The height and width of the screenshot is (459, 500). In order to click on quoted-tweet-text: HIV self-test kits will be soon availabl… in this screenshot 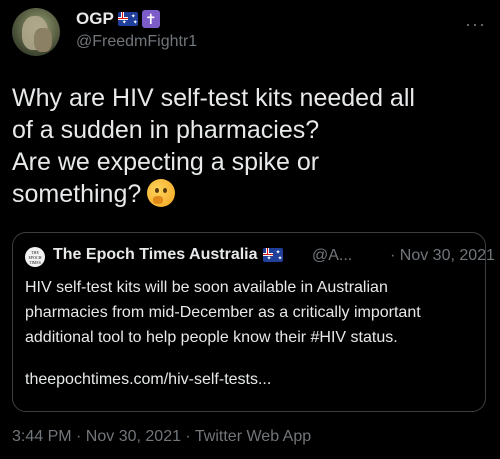, I will do `click(250, 312)`.